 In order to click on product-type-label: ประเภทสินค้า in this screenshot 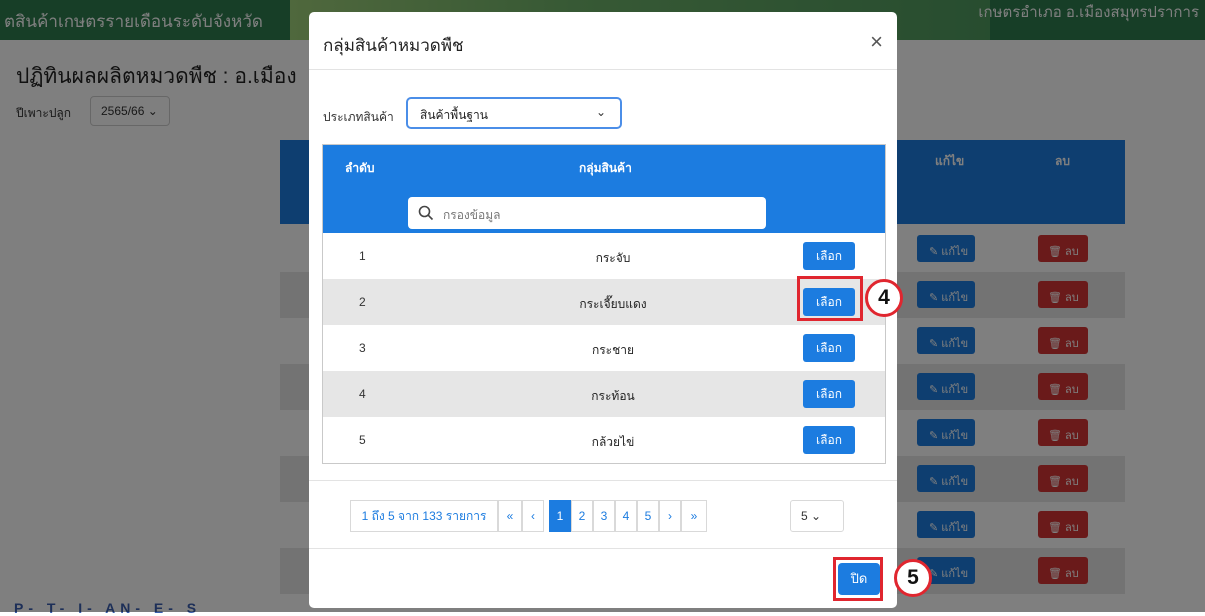, I will do `click(358, 117)`.